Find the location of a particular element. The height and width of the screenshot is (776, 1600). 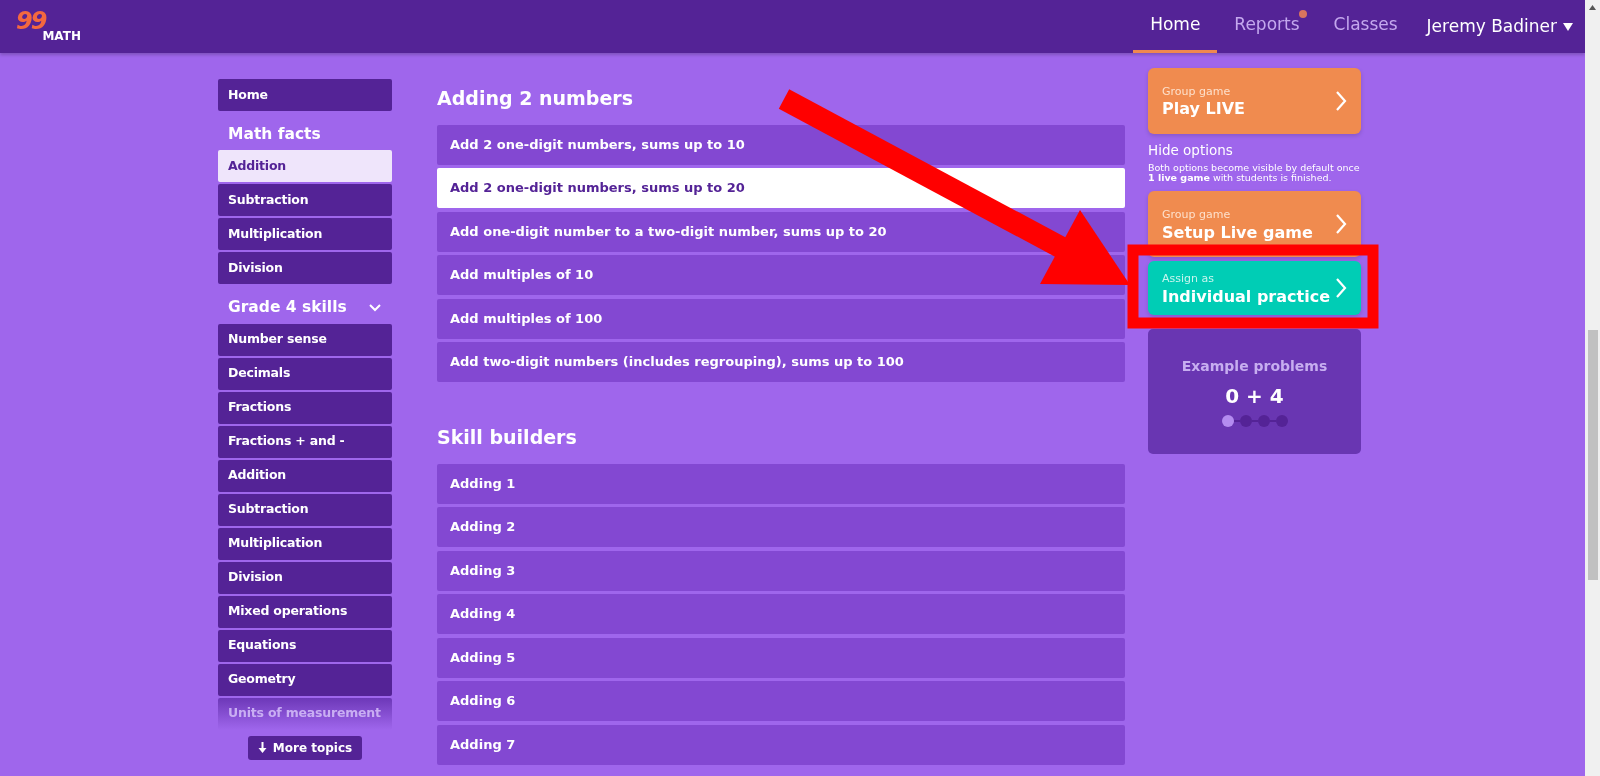

options-note: Both options become visible by default once 1 live game with students is finished. is located at coordinates (1254, 173).